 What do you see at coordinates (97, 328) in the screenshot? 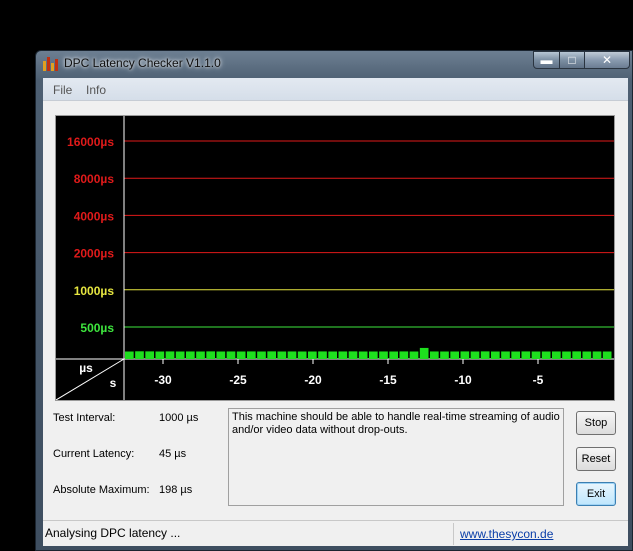
I see `y-tick-label: 500µs` at bounding box center [97, 328].